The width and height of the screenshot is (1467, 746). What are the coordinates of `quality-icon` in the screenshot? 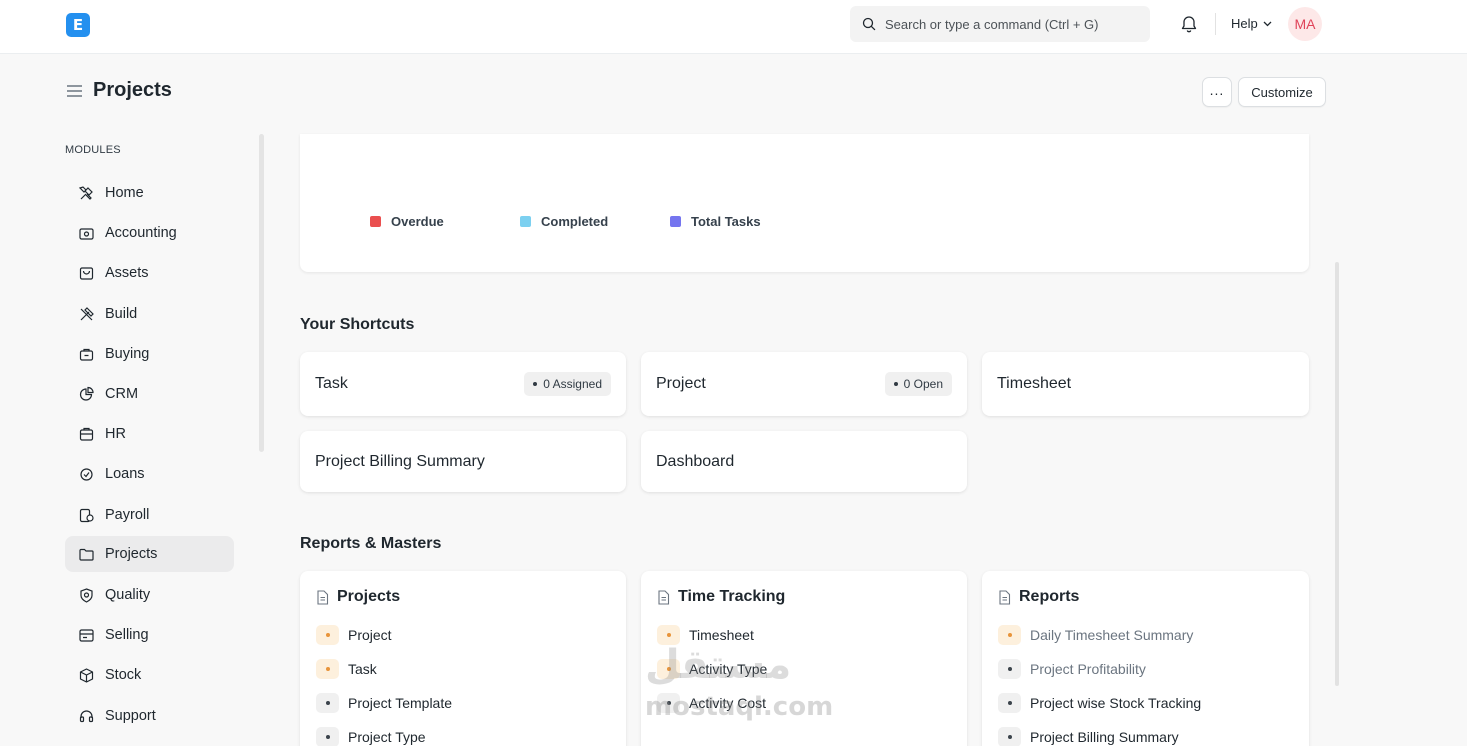 It's located at (86, 595).